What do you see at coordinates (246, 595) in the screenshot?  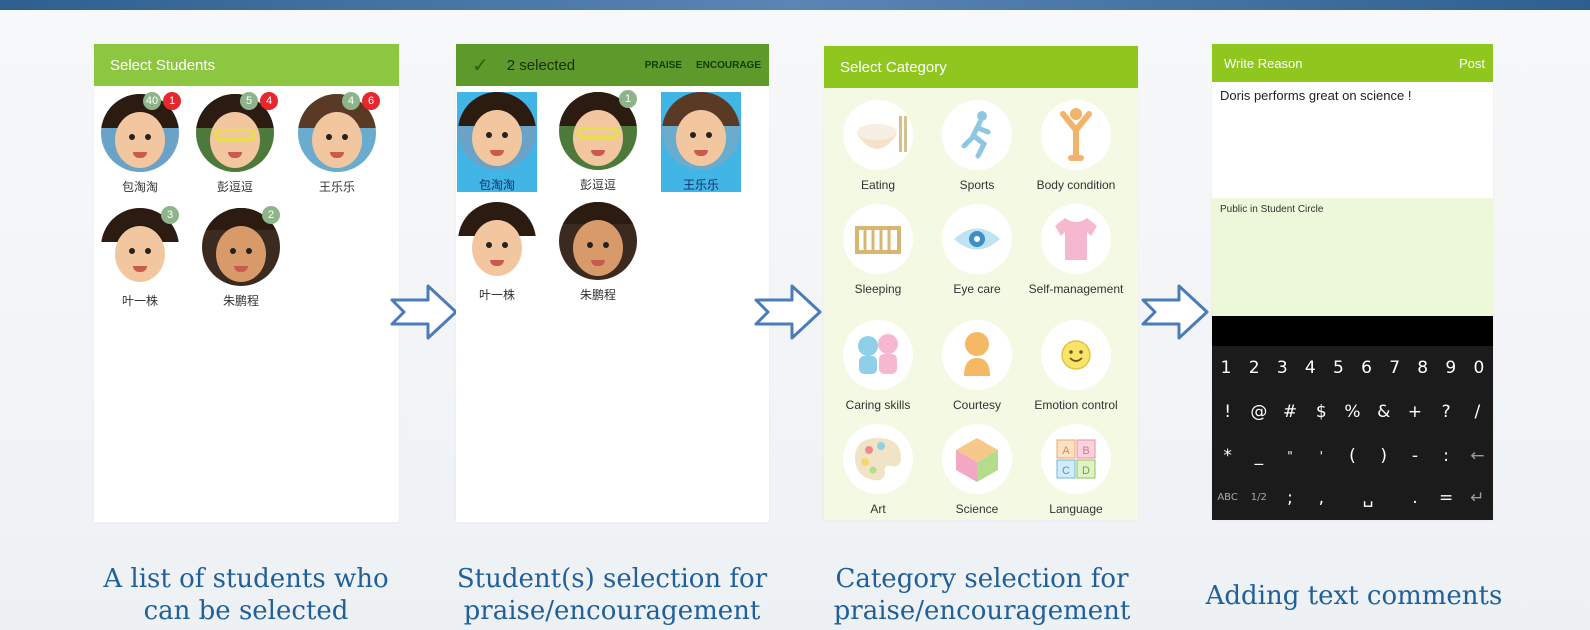 I see `caption-student-list: A list of students who can be selected` at bounding box center [246, 595].